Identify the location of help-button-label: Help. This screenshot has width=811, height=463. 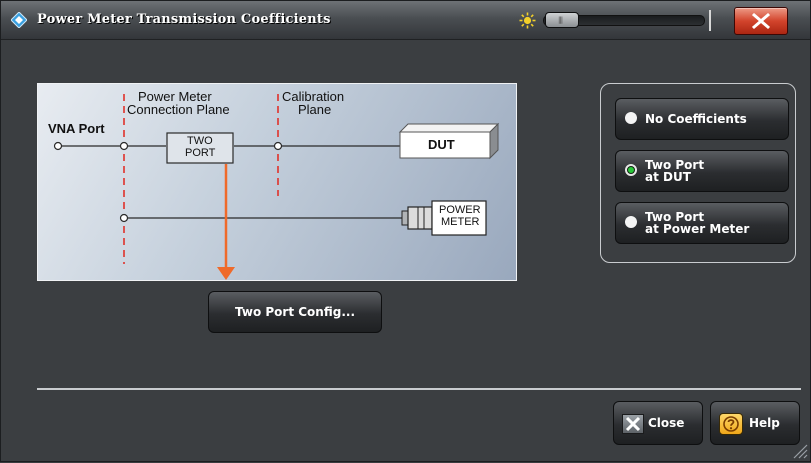
(764, 423).